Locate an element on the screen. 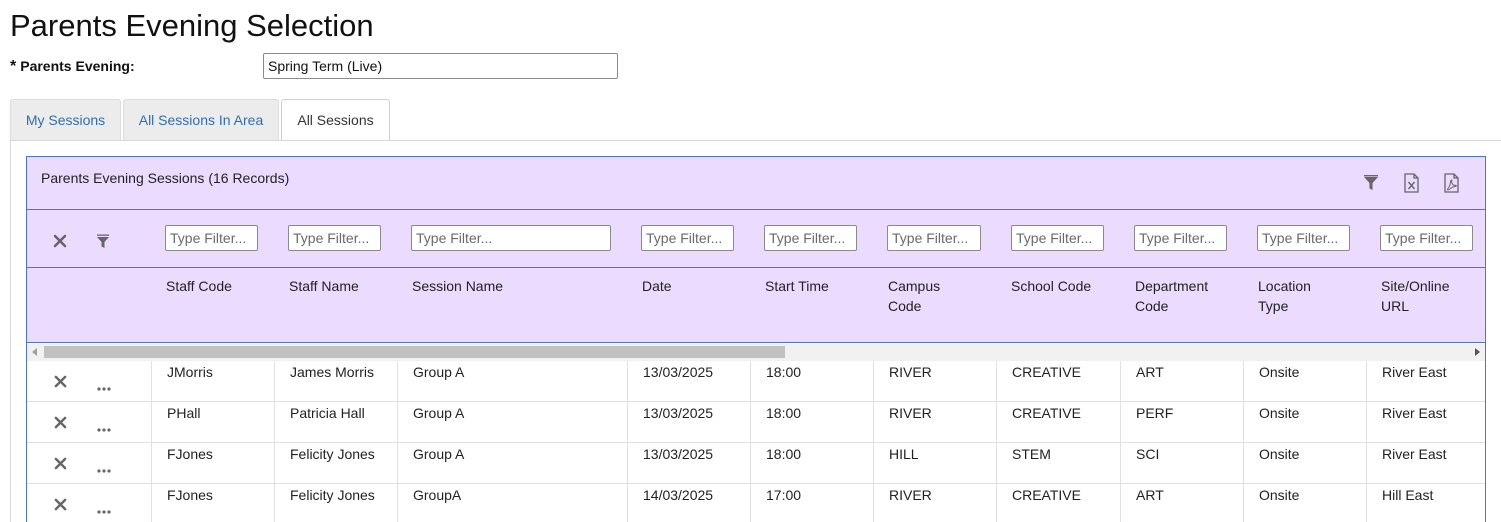  cell-department-code: SCI is located at coordinates (1181, 463).